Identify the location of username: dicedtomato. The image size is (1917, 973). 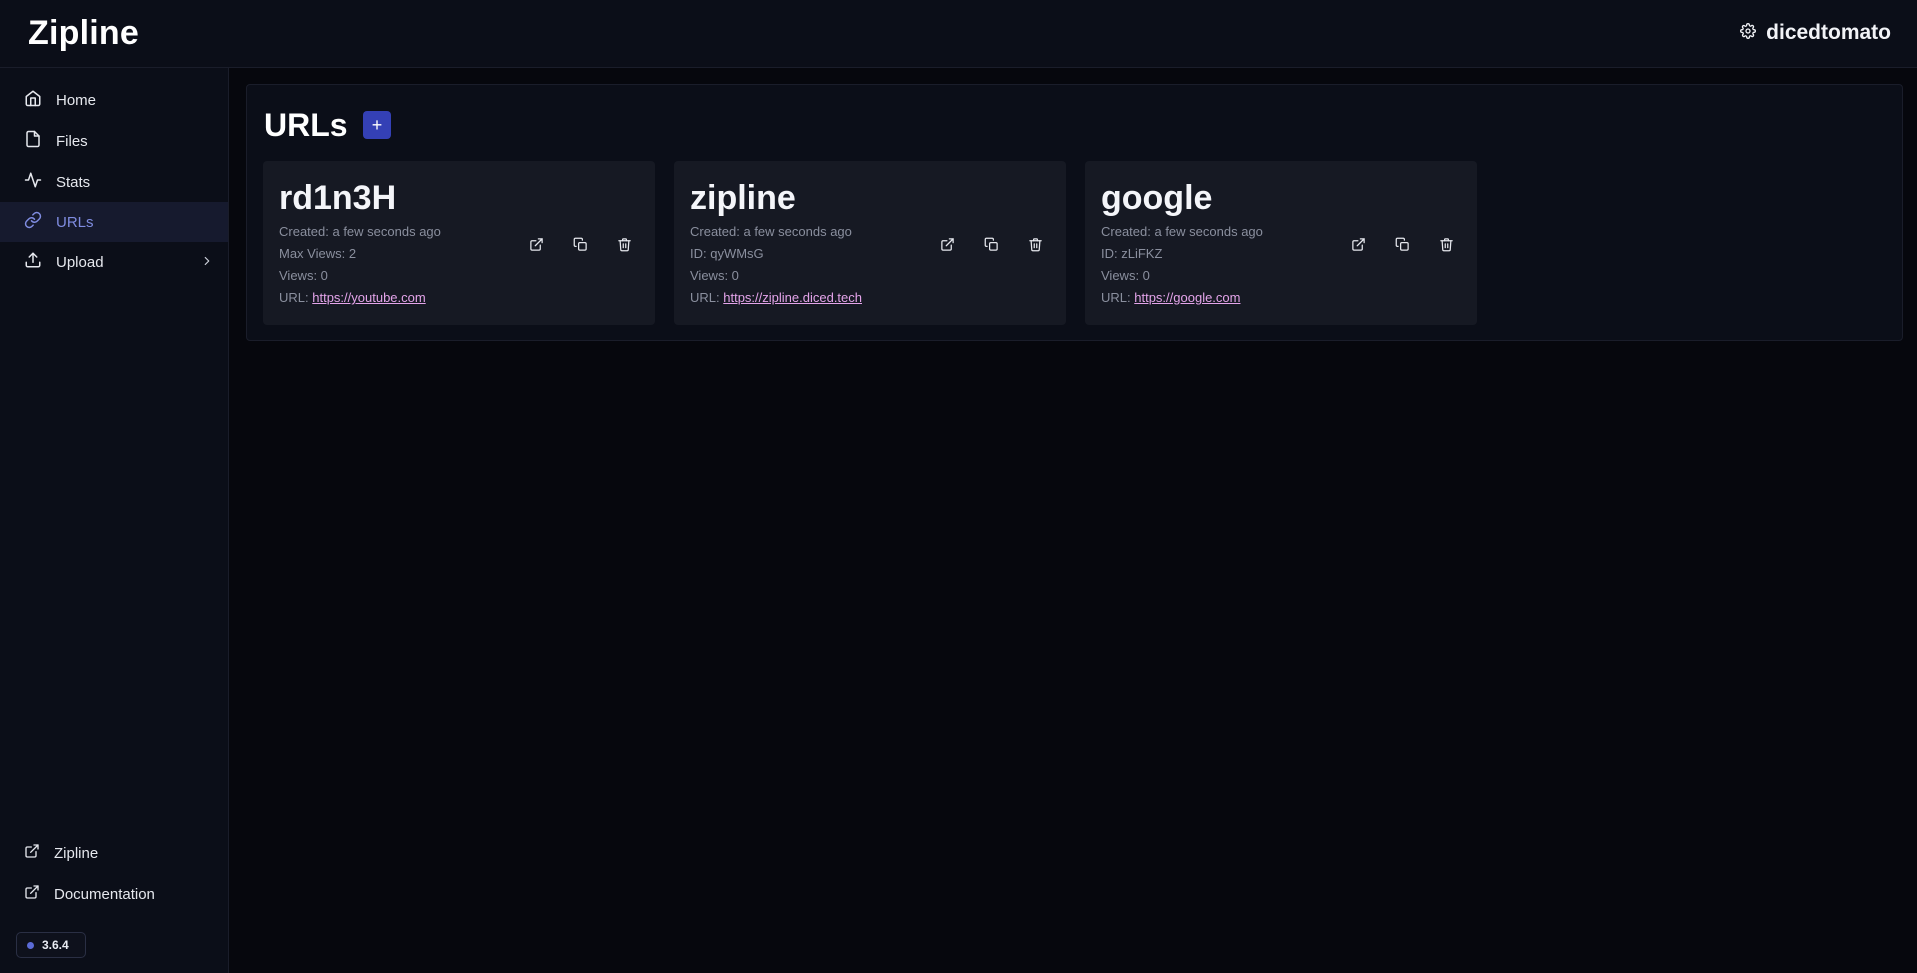
(1828, 32).